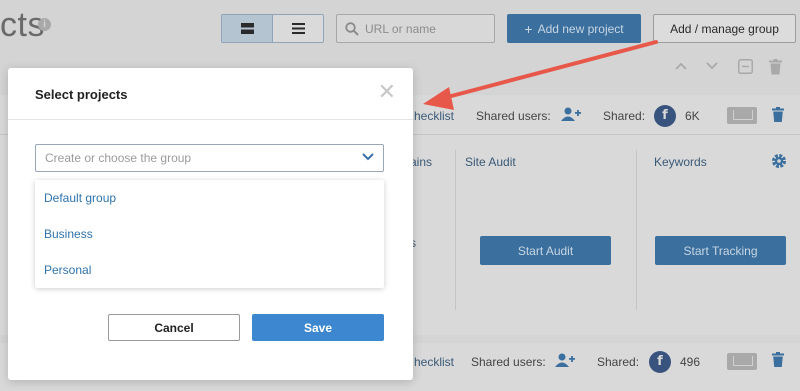  What do you see at coordinates (720, 250) in the screenshot?
I see `start-tracking-button: Start Tracking` at bounding box center [720, 250].